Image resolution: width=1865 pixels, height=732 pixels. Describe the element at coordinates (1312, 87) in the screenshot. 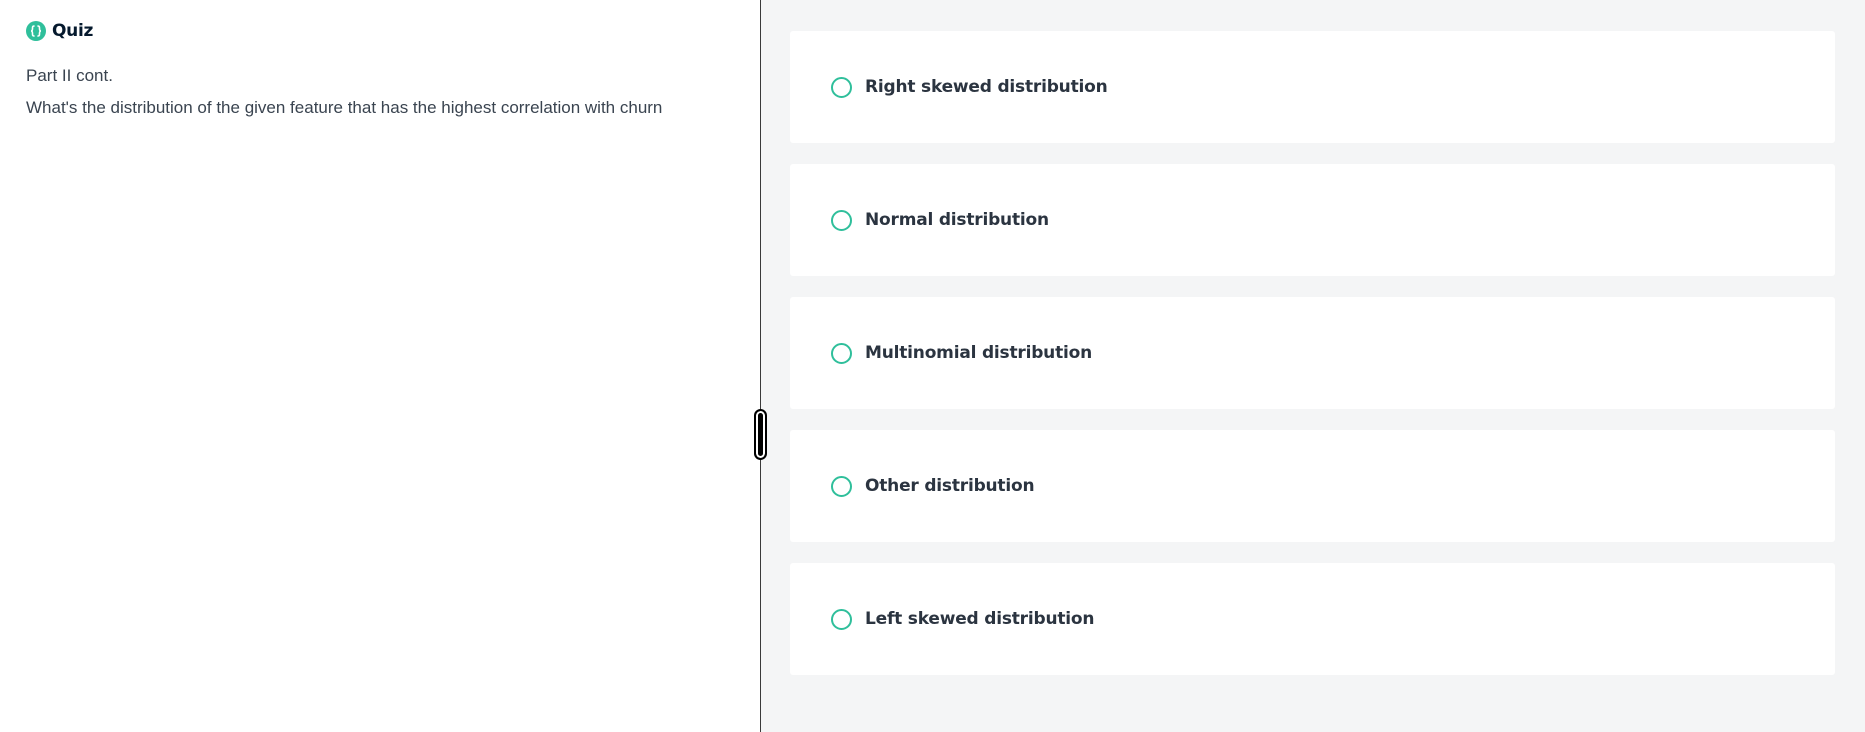

I see `answer-option: Right skewed distribution` at that location.